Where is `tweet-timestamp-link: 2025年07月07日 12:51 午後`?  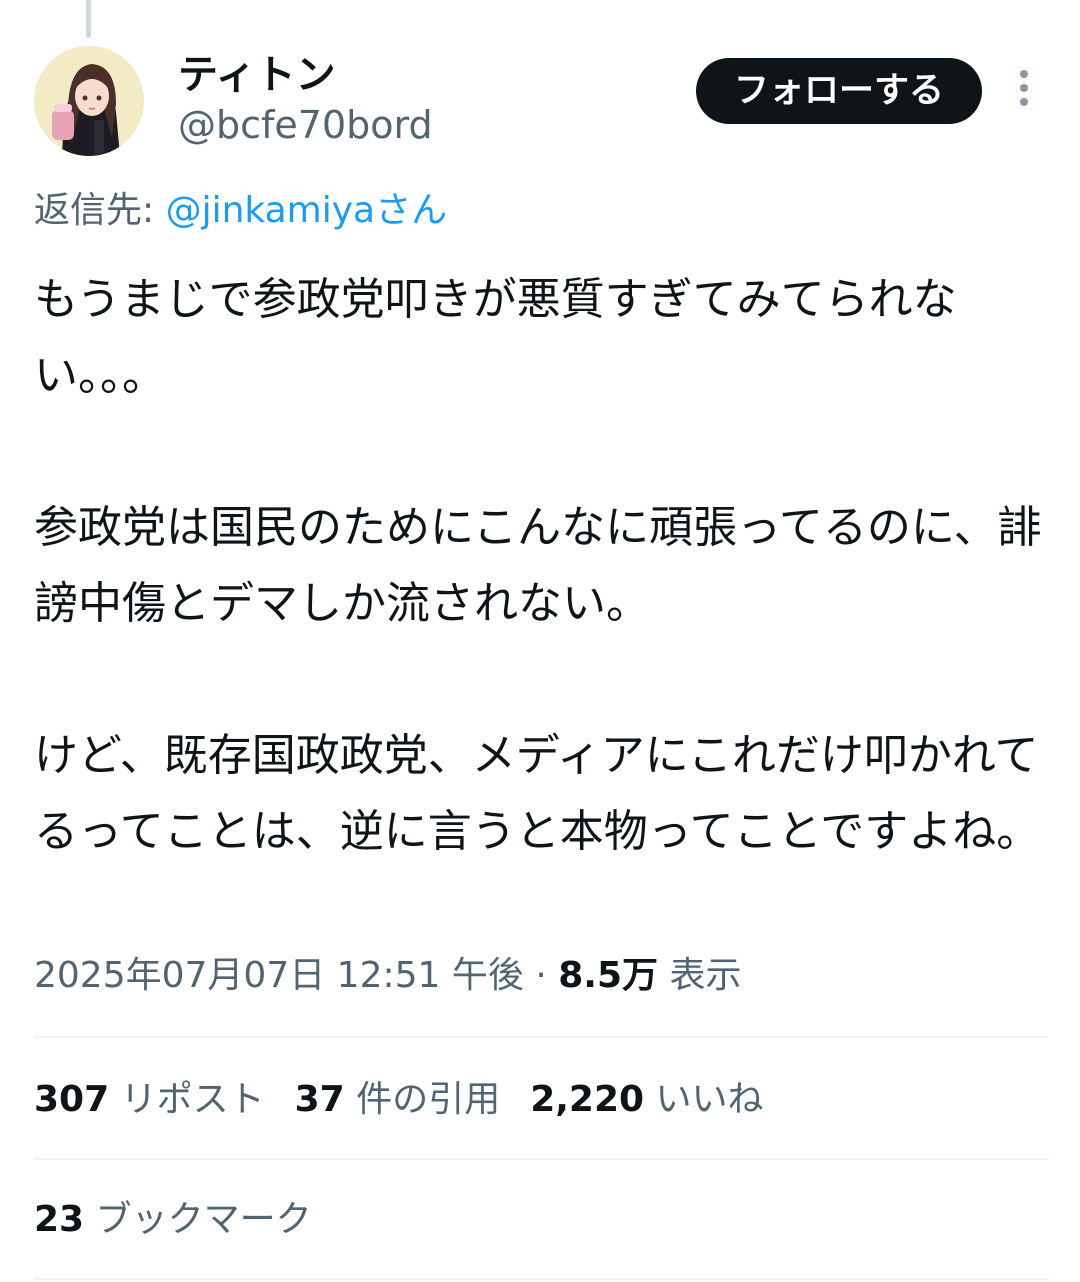
tweet-timestamp-link: 2025年07月07日 12:51 午後 is located at coordinates (279, 975).